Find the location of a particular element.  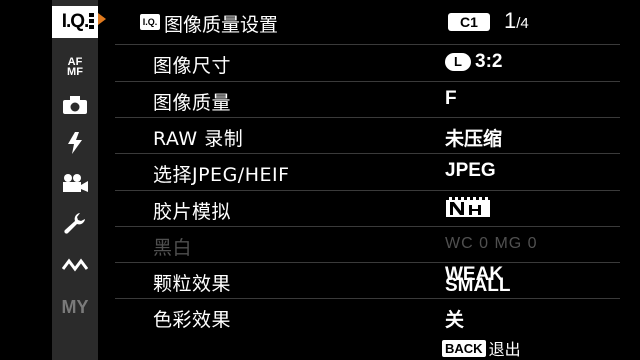

page-indicator: 1/4 is located at coordinates (516, 21).